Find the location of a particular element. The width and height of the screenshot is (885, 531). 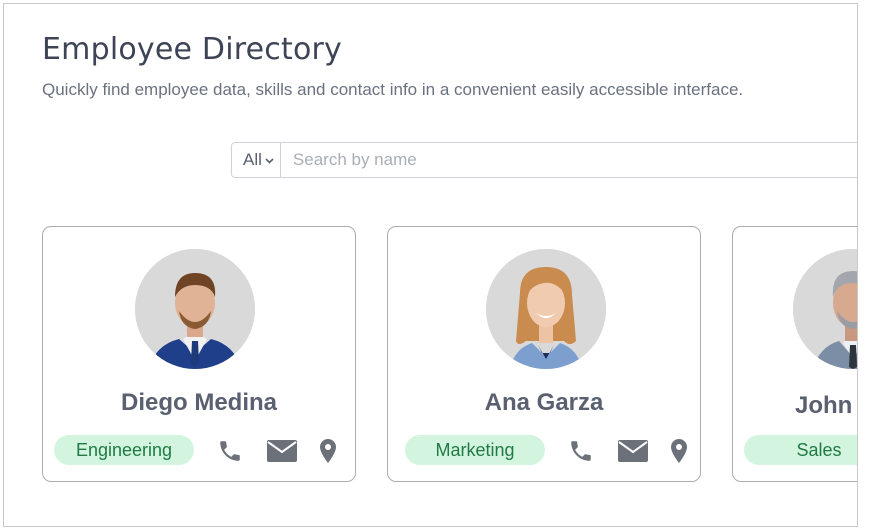

employee-card: John Sales is located at coordinates (794, 354).